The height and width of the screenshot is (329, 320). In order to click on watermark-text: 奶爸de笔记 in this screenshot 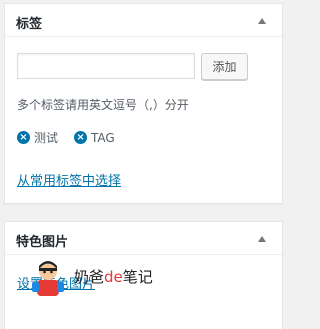, I will do `click(113, 276)`.